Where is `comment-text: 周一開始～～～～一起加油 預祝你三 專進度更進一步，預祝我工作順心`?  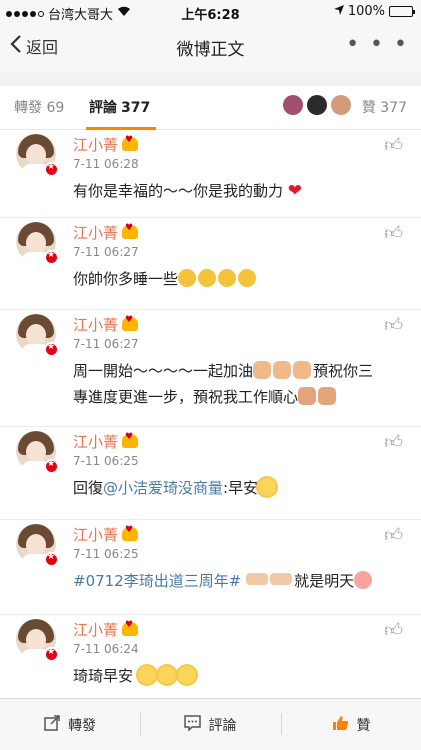
comment-text: 周一開始～～～～一起加油 預祝你三 專進度更進一步，預祝我工作順心 is located at coordinates (223, 383).